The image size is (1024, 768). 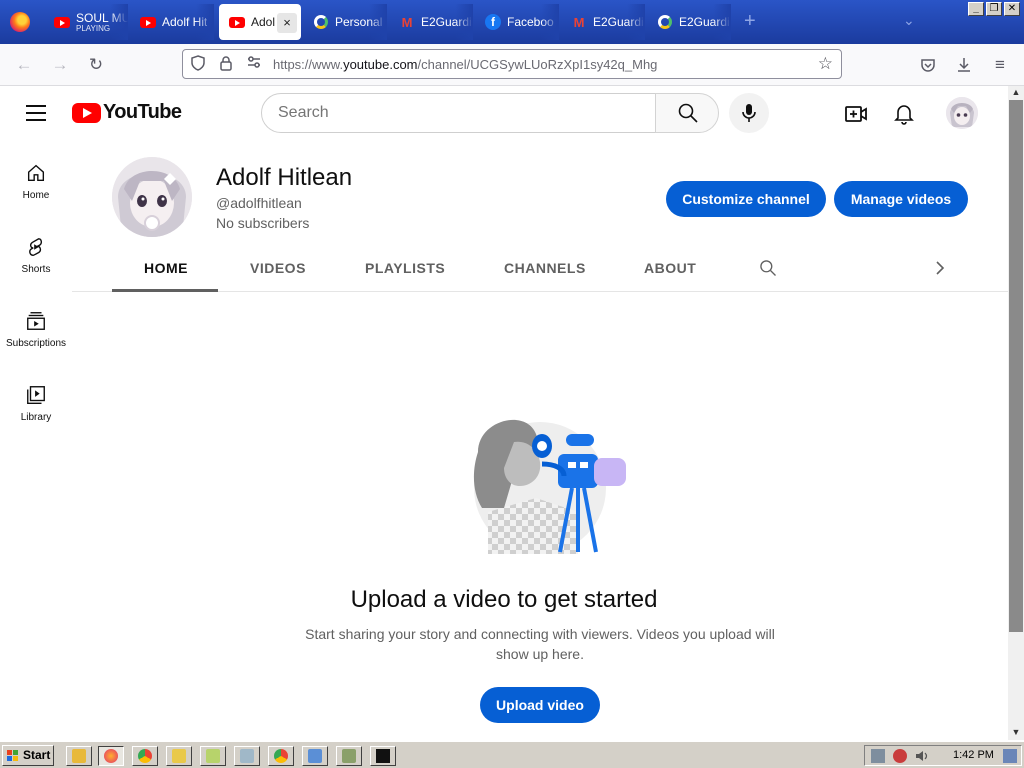 What do you see at coordinates (1000, 65) in the screenshot?
I see `app-menu-icon: ≡` at bounding box center [1000, 65].